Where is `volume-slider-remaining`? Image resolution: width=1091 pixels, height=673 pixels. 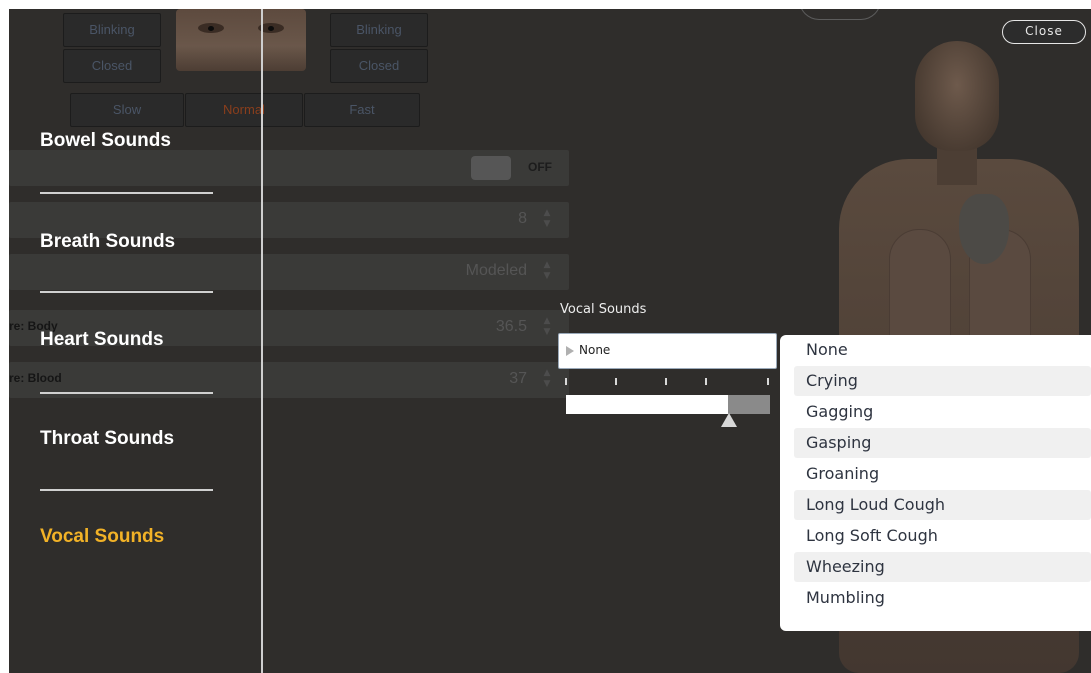 volume-slider-remaining is located at coordinates (749, 404).